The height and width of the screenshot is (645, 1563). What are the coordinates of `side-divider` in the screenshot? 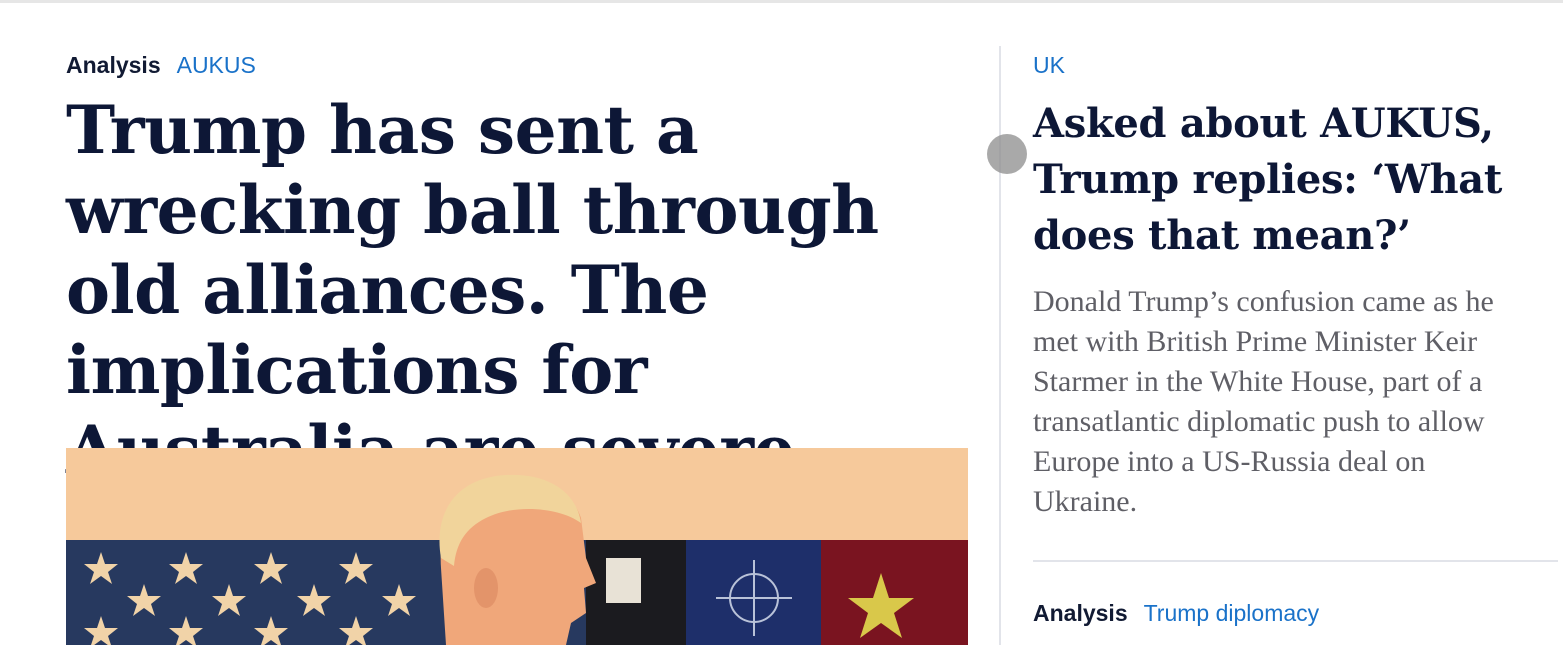 It's located at (1295, 561).